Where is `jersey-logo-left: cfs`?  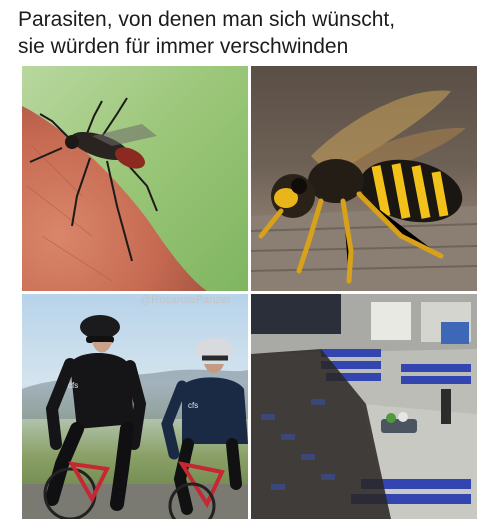
jersey-logo-left: cfs is located at coordinates (73, 385).